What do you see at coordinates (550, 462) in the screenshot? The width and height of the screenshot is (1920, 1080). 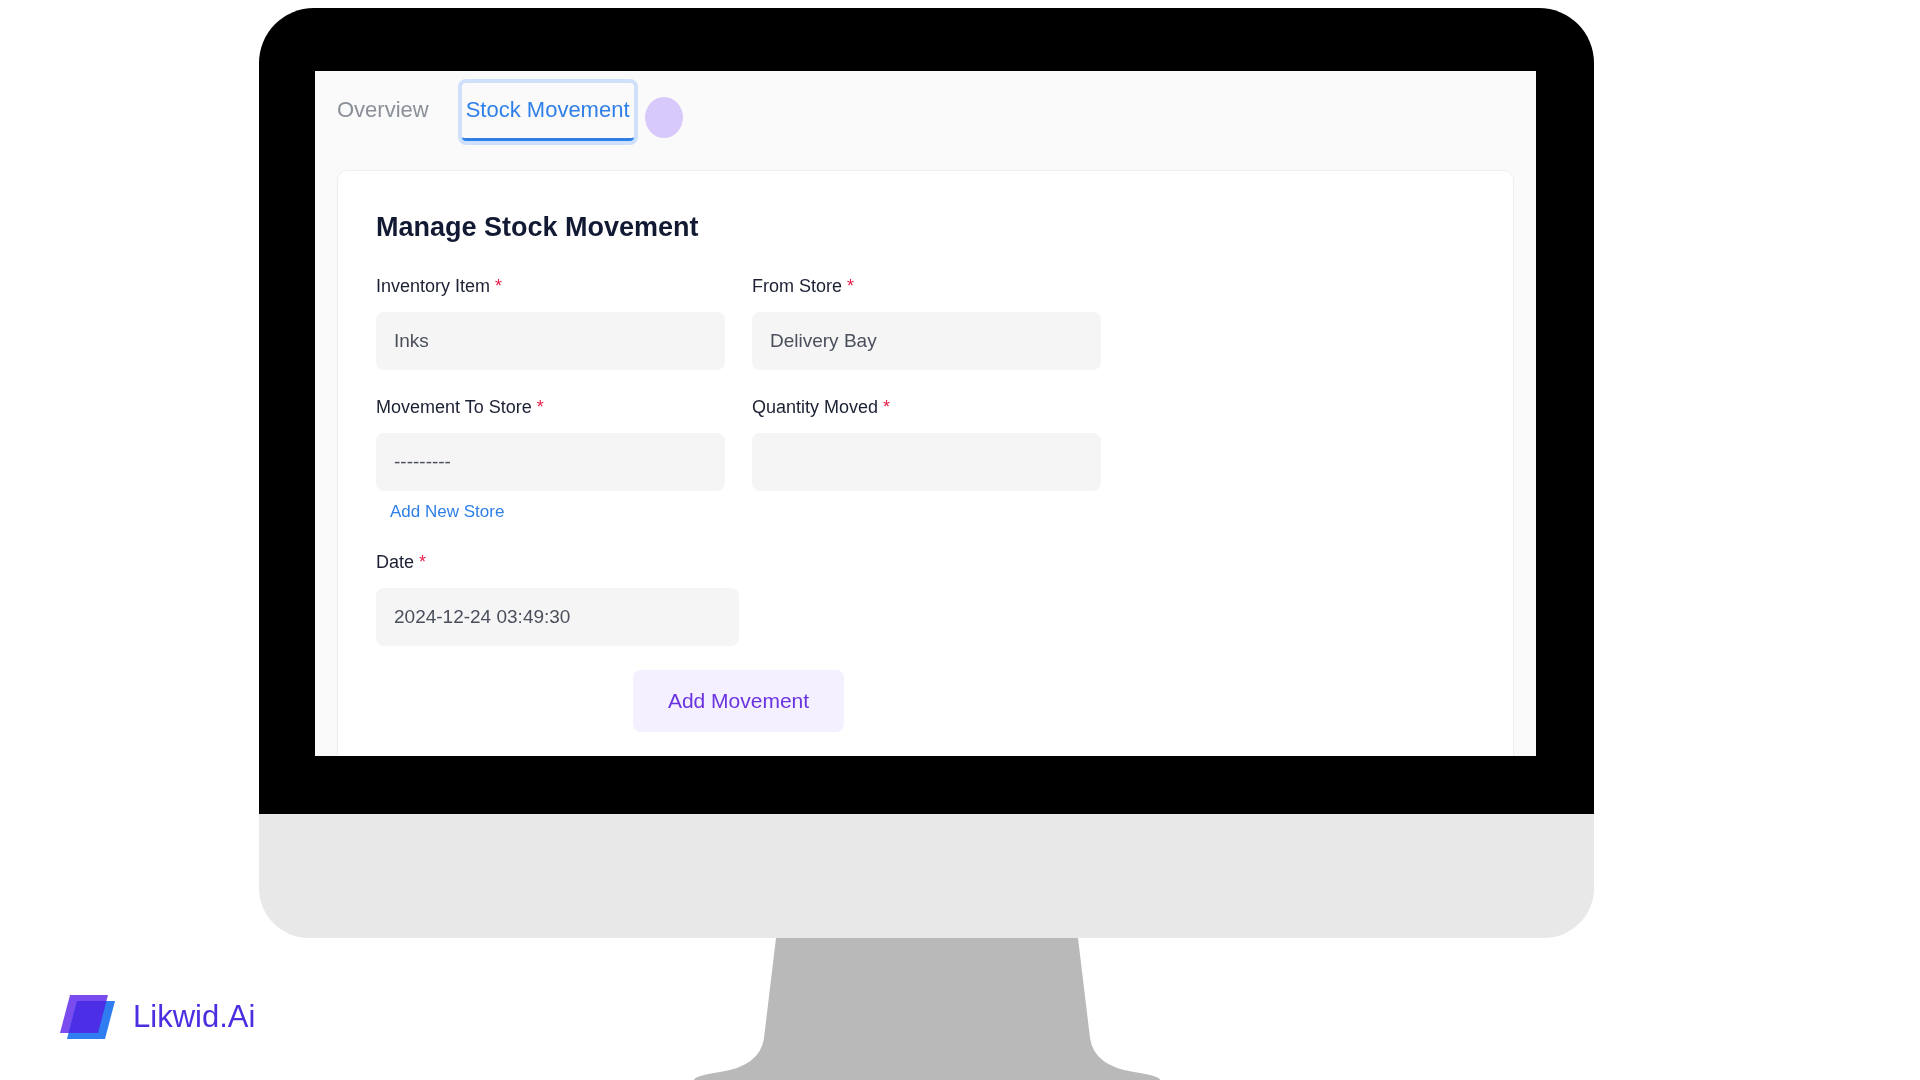 I see `select-field: ---------` at bounding box center [550, 462].